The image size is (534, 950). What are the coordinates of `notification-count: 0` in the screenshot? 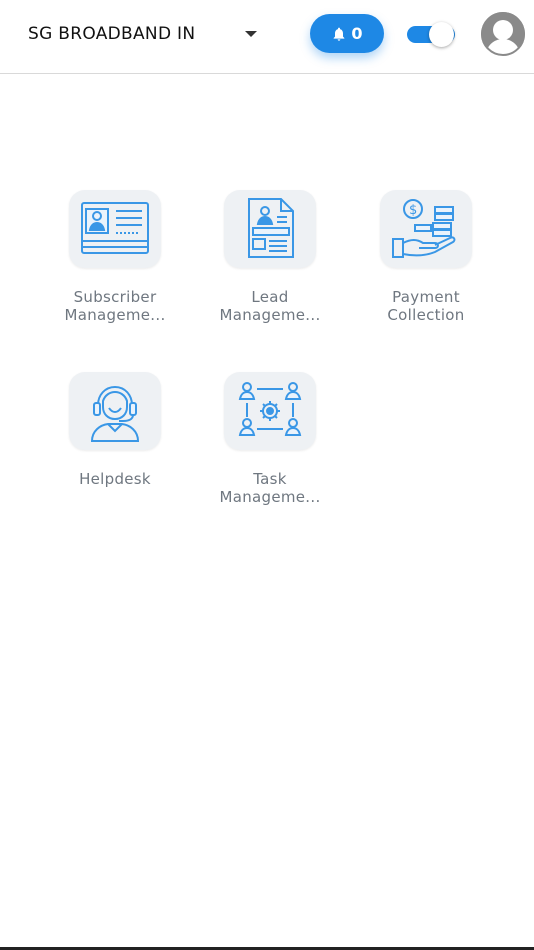 It's located at (357, 33).